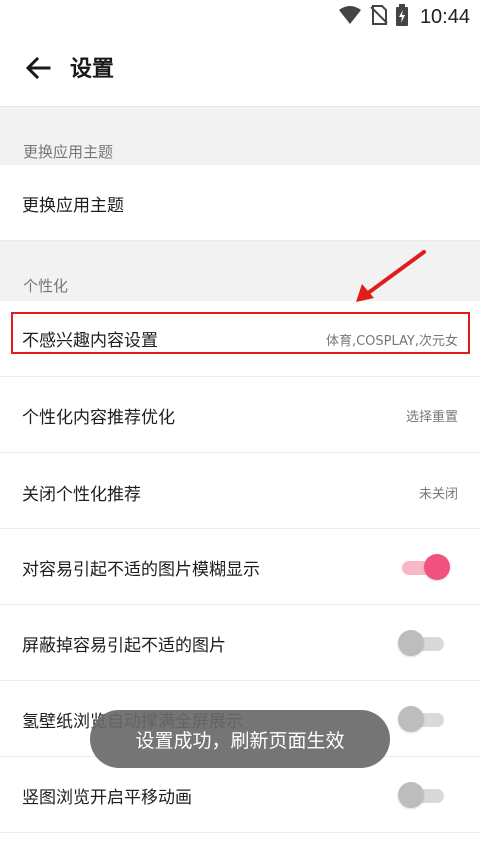 The width and height of the screenshot is (480, 853). I want to click on battery-charging-icon, so click(401, 17).